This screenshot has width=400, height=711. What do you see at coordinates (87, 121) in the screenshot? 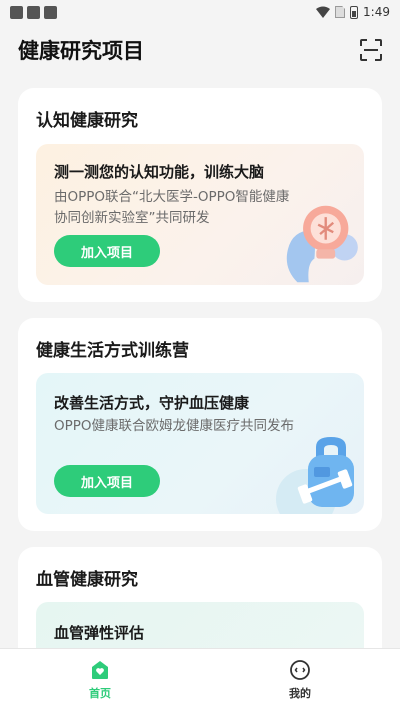
I see `card-title: 认知健康研究` at bounding box center [87, 121].